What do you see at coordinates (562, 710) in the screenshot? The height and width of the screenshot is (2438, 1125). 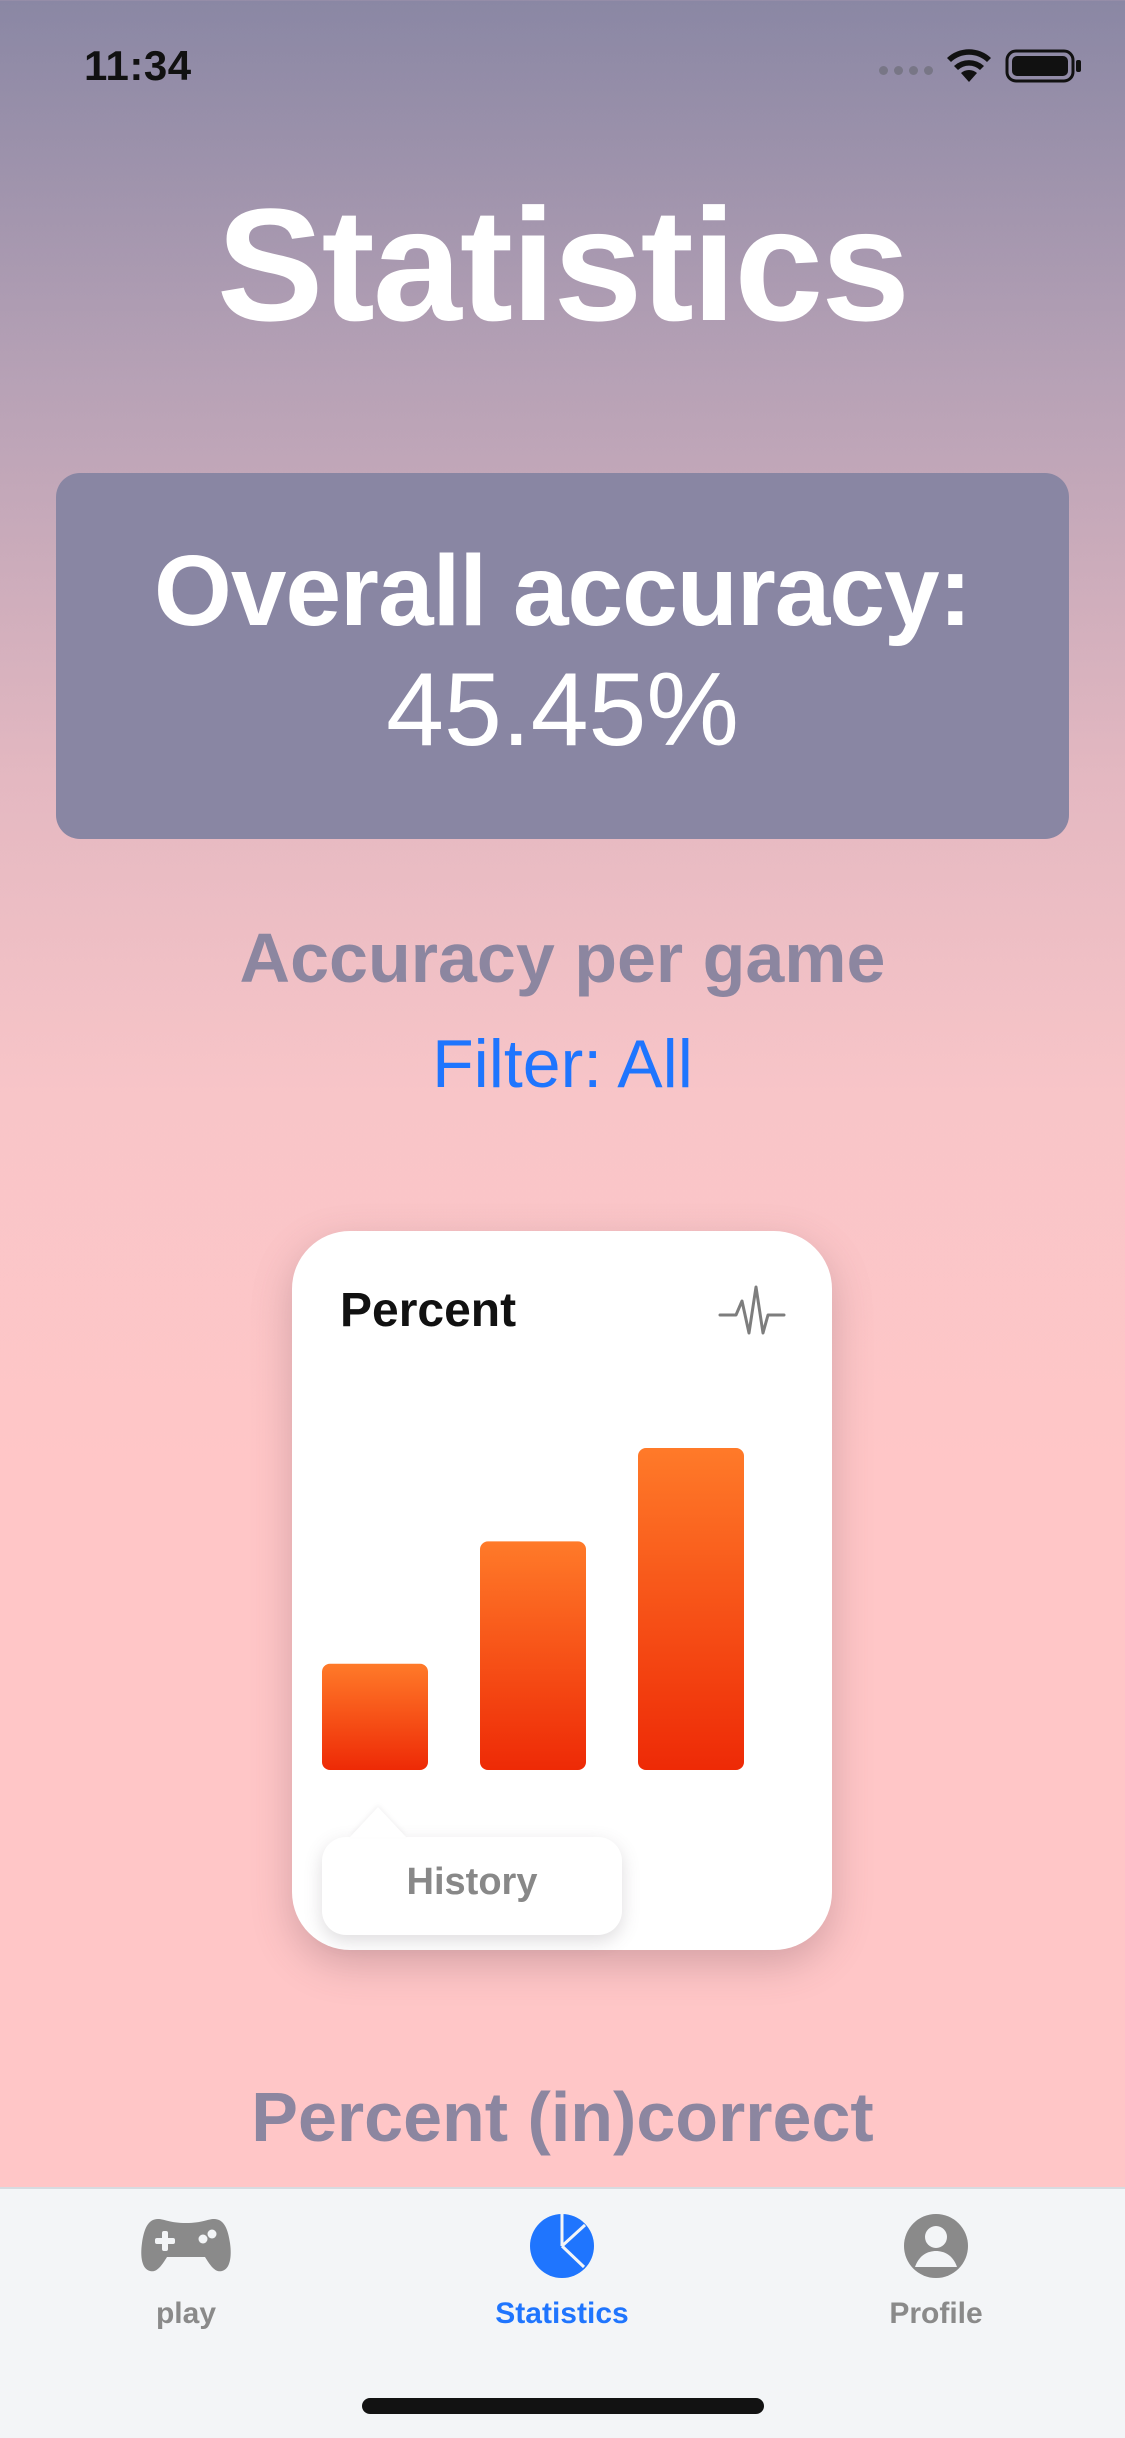 I see `overall-accuracy-value: 45.45%` at bounding box center [562, 710].